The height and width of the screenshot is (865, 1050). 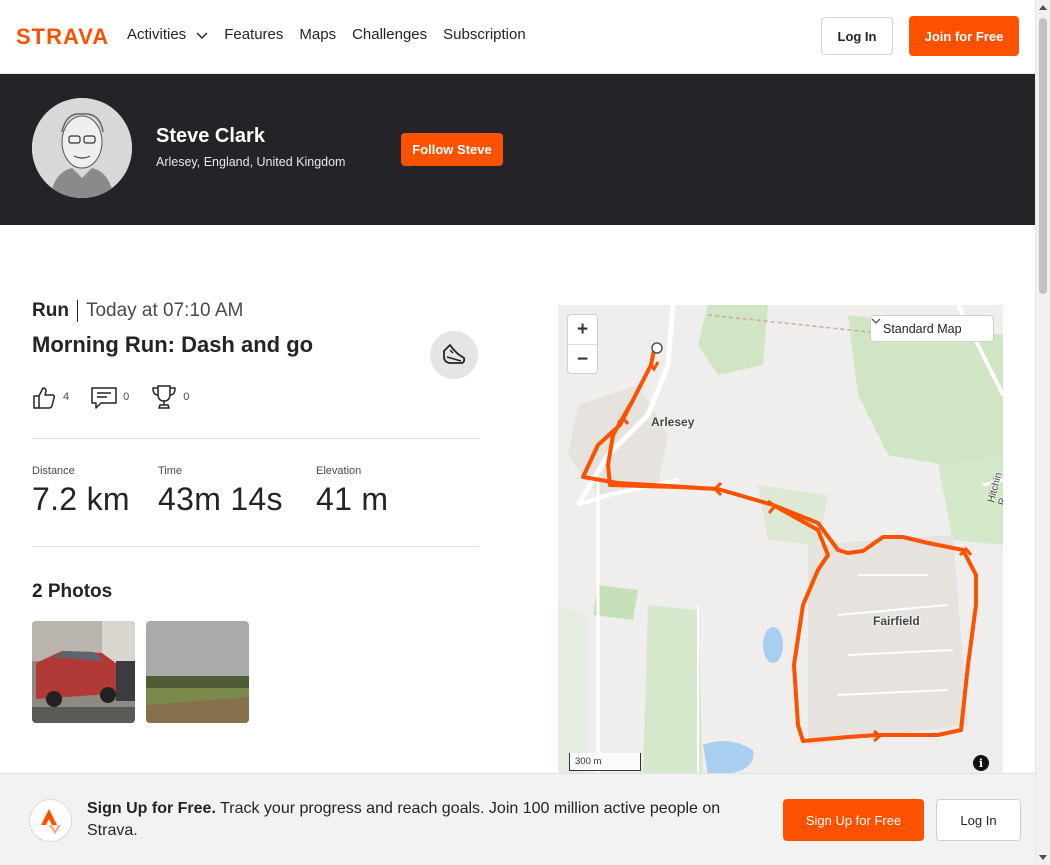 What do you see at coordinates (1043, 857) in the screenshot?
I see `scroll-down-arrow` at bounding box center [1043, 857].